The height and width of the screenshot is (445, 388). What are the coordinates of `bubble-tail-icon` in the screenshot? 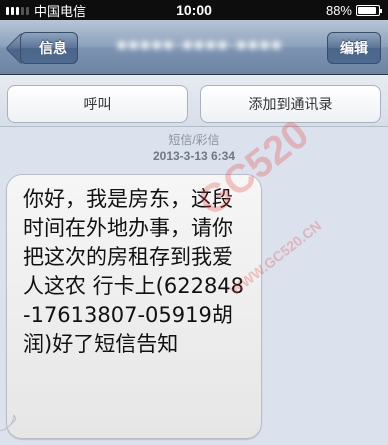 It's located at (8, 423).